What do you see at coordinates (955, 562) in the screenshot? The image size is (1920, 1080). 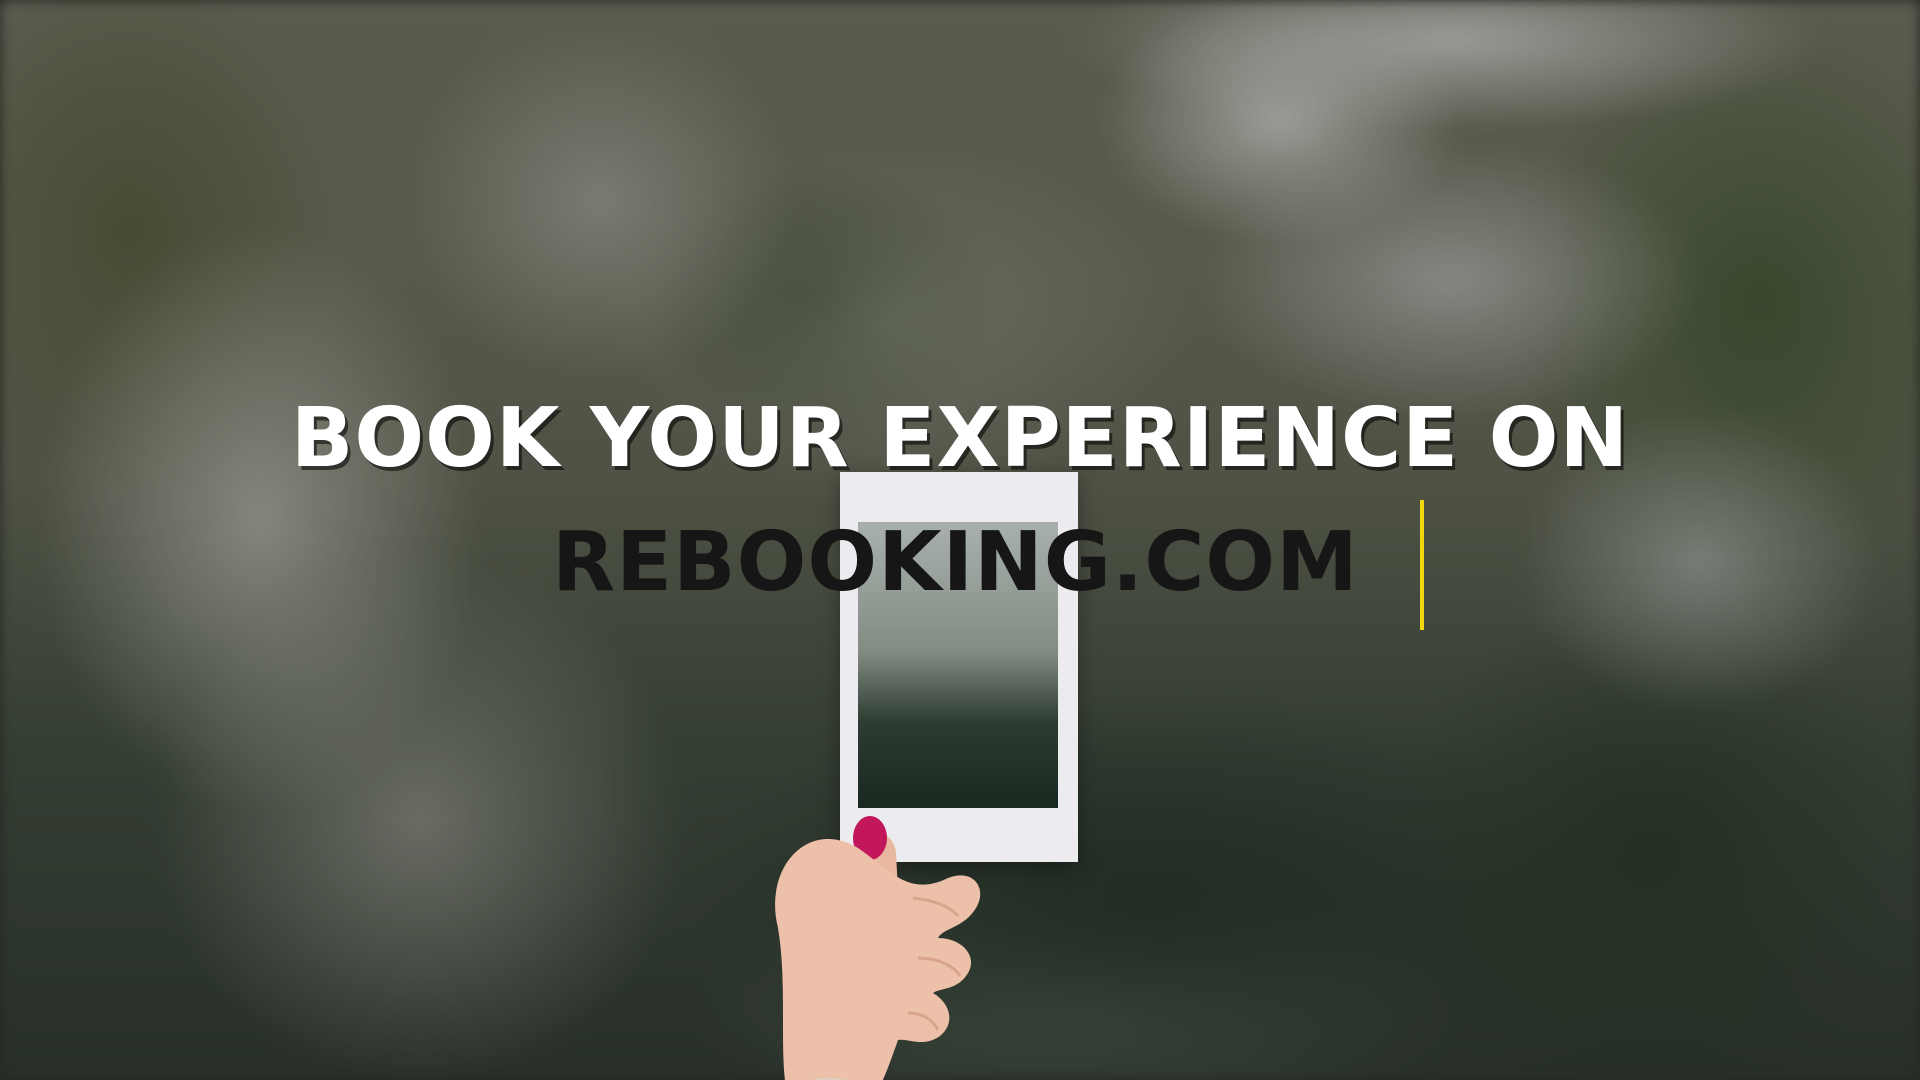 I see `typed-website-text: REBOOKING.COM` at bounding box center [955, 562].